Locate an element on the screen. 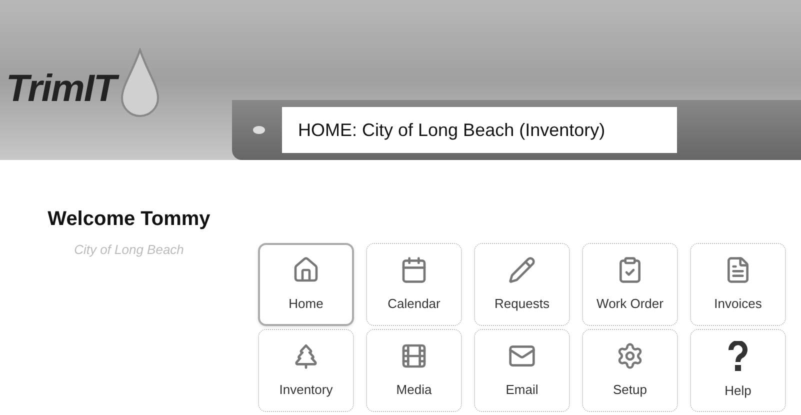 The image size is (801, 415). menu-tile: Setup is located at coordinates (630, 370).